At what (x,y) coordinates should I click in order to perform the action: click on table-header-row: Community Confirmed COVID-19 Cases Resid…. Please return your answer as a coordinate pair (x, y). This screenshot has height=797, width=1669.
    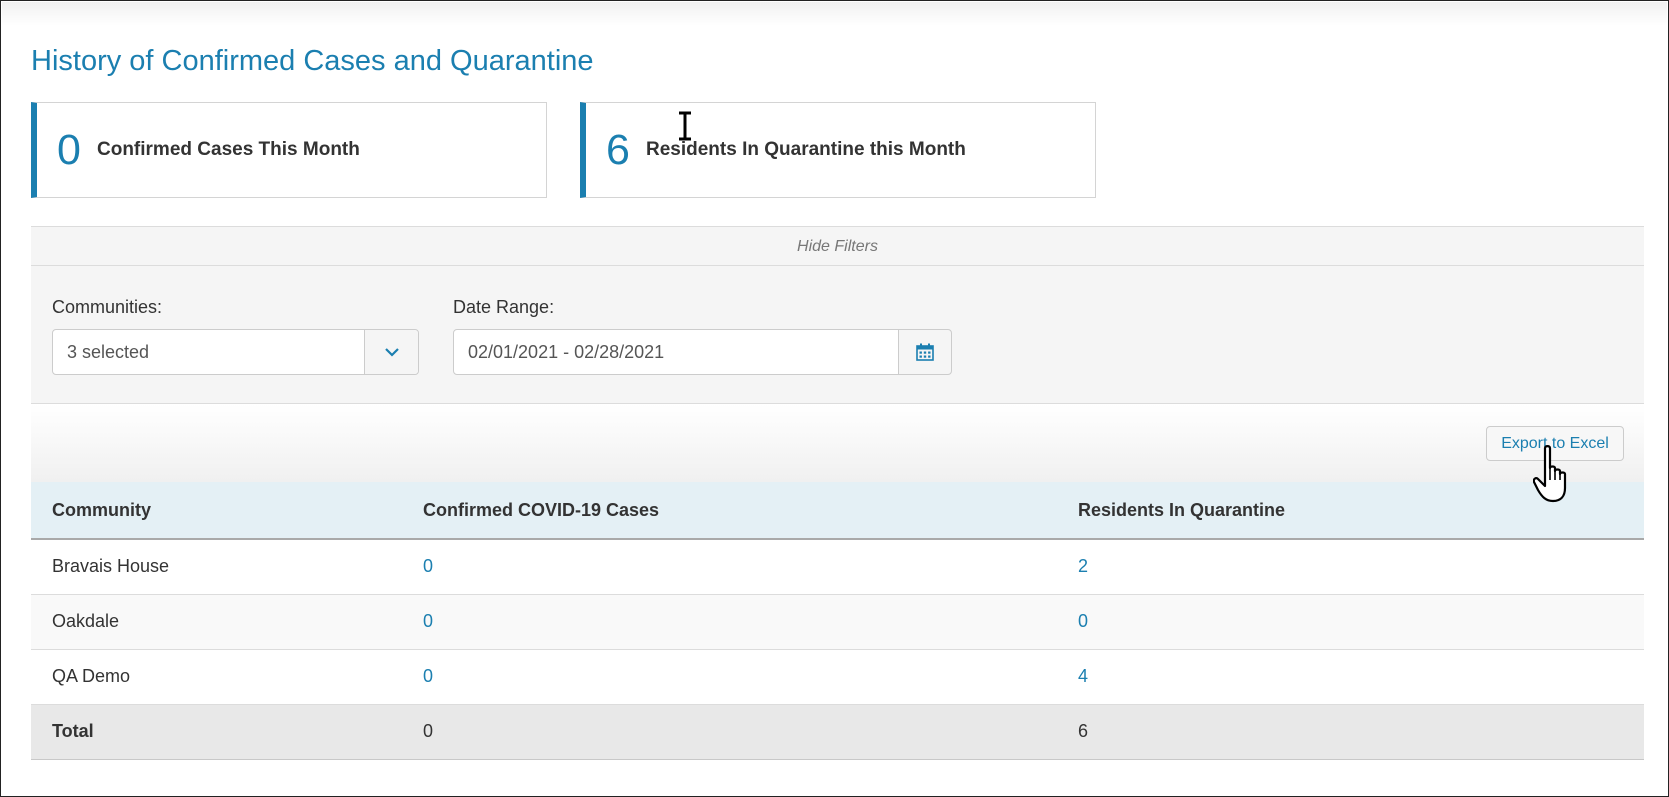
    Looking at the image, I should click on (837, 511).